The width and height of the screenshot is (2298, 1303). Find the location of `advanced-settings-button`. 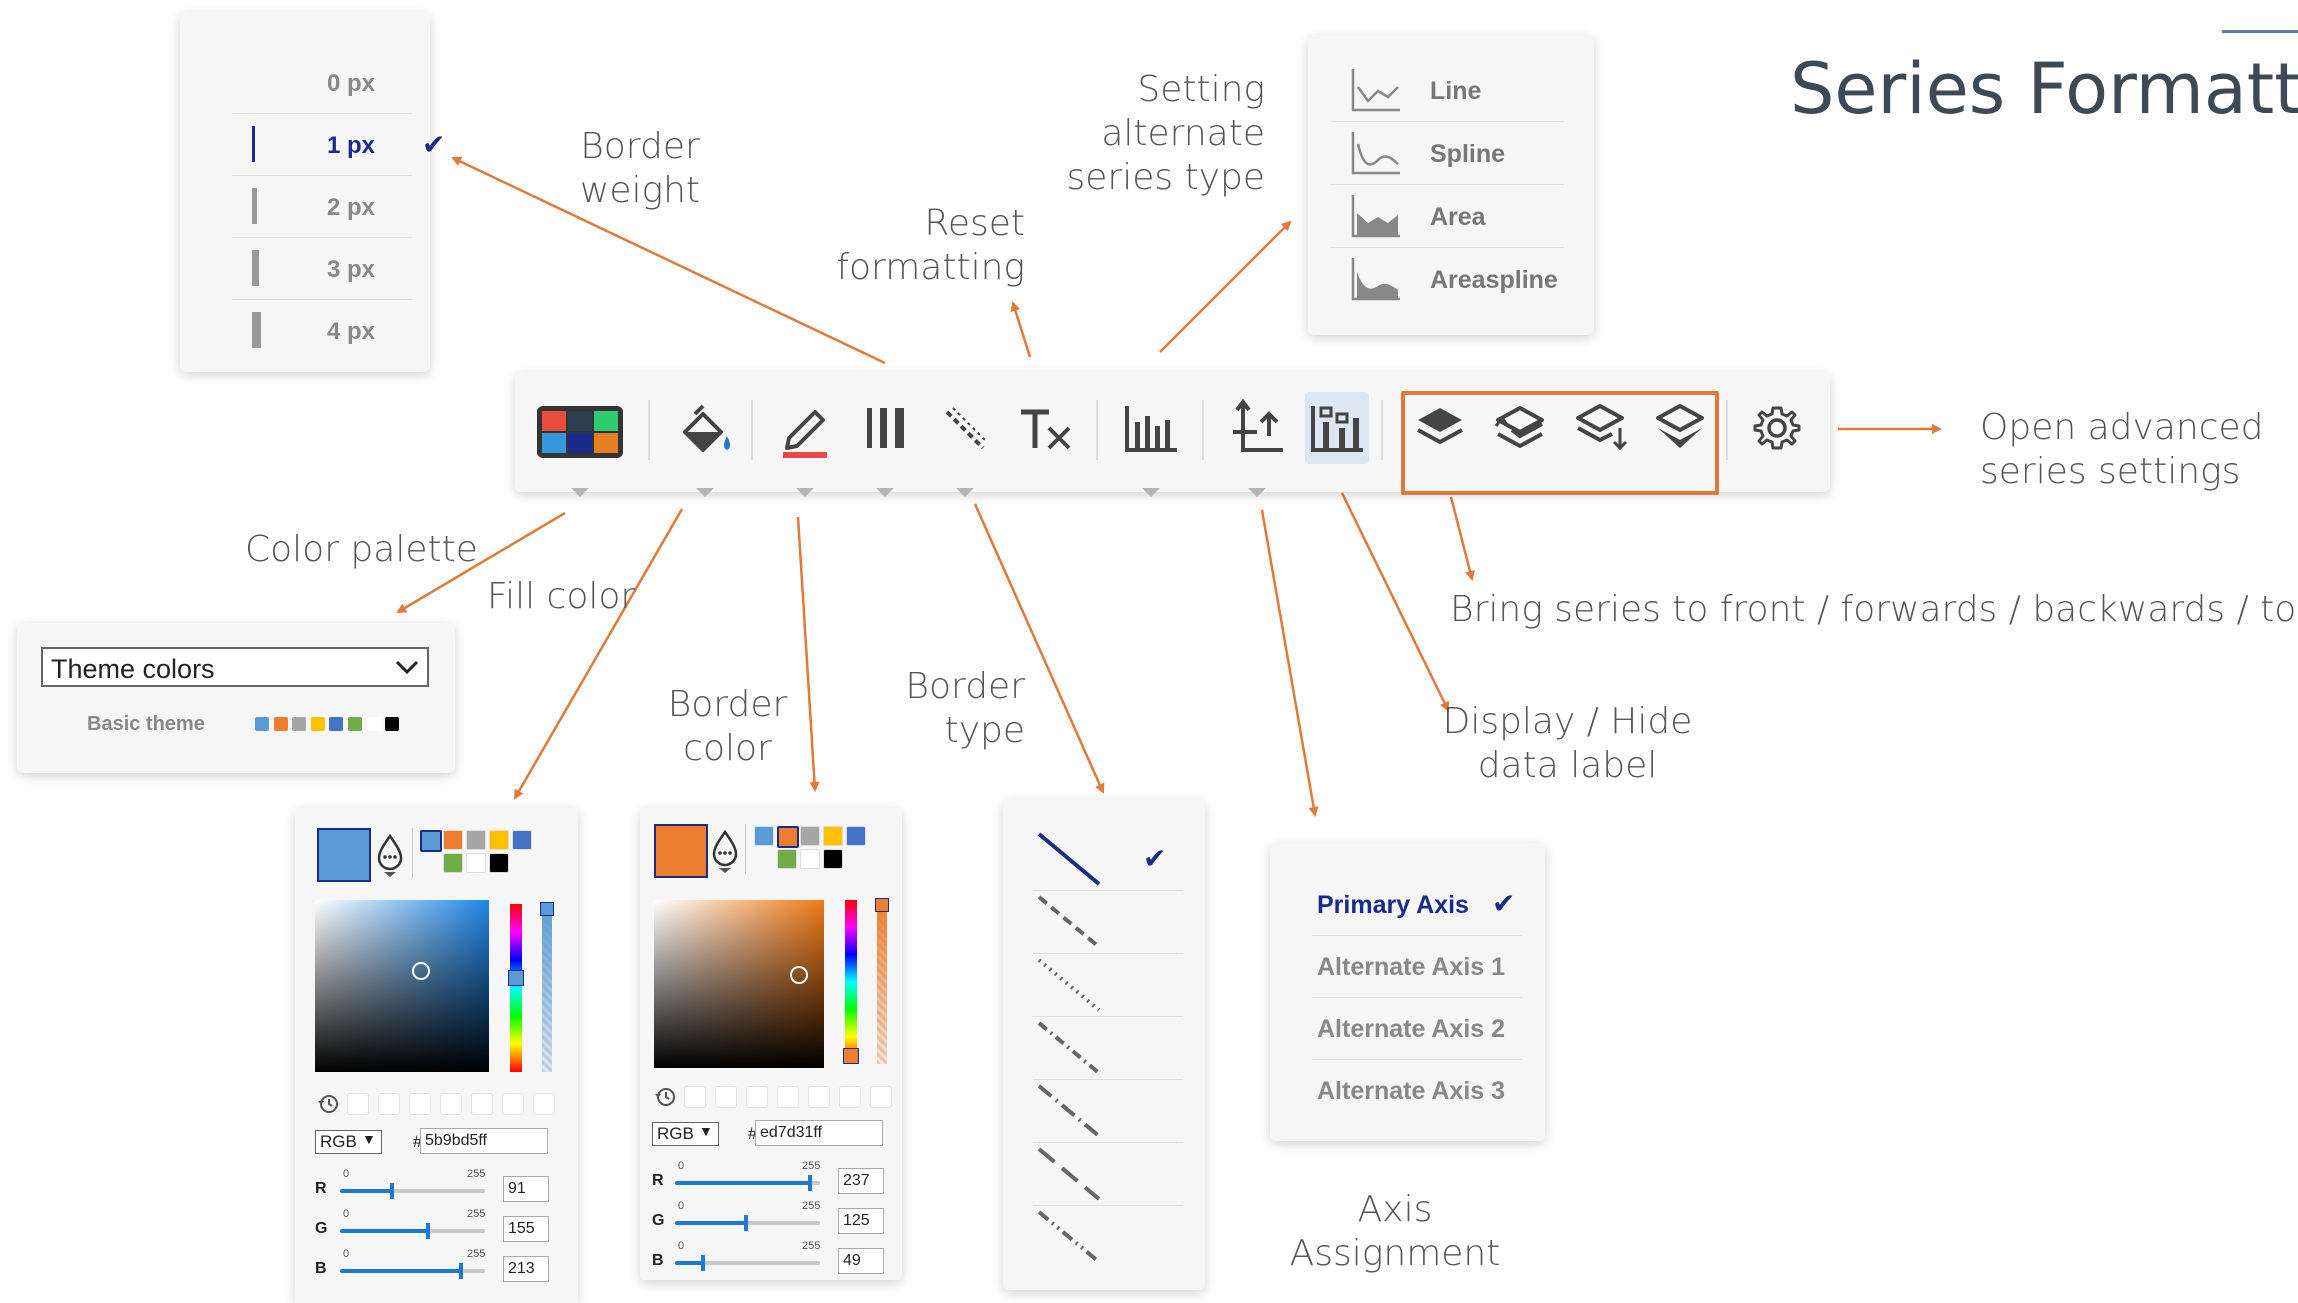

advanced-settings-button is located at coordinates (1777, 428).